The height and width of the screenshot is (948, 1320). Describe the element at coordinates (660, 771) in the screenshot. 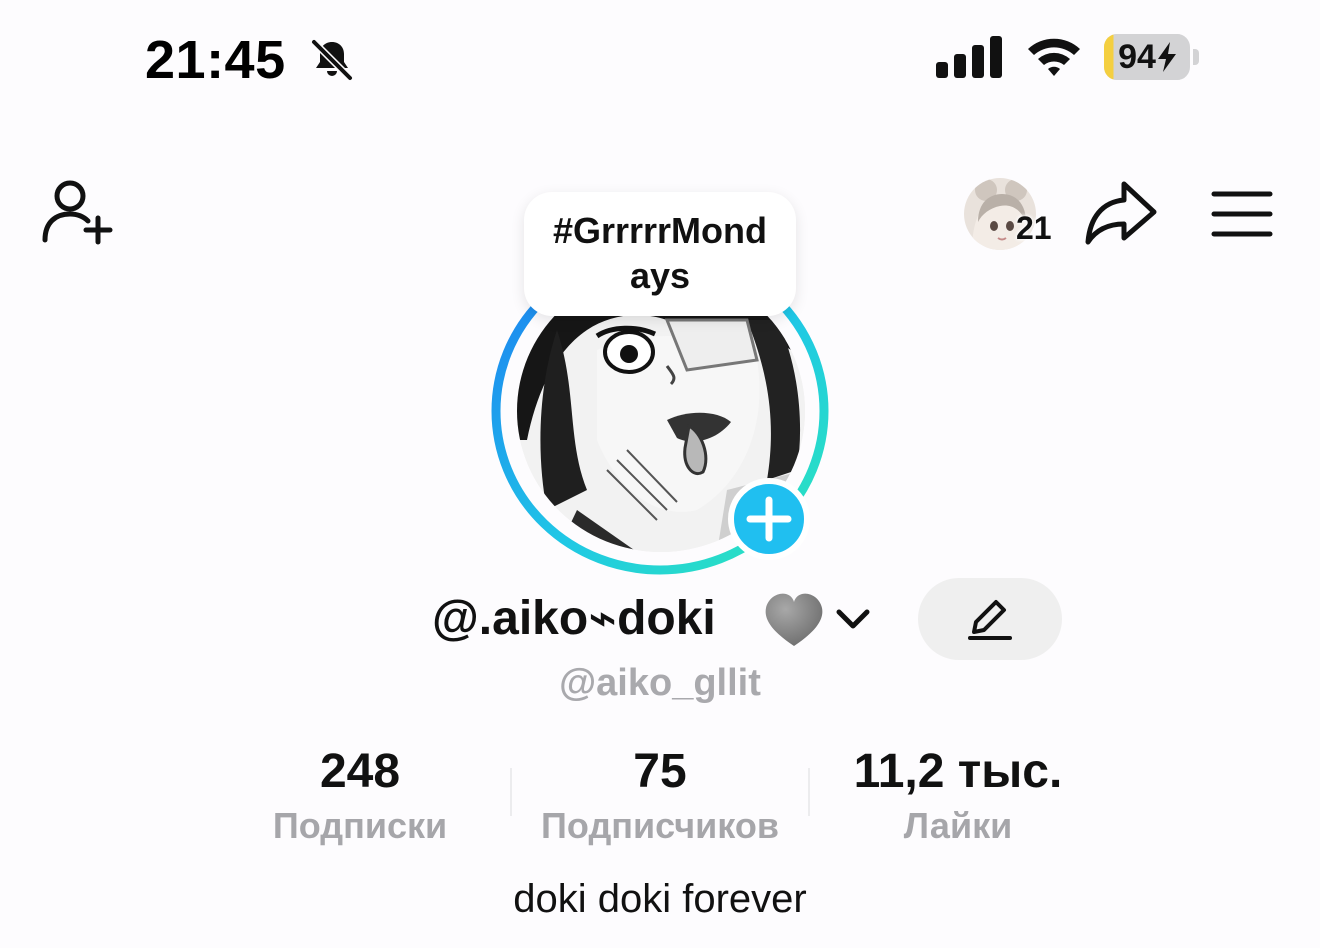

I see `stat-followers-value: 75` at that location.